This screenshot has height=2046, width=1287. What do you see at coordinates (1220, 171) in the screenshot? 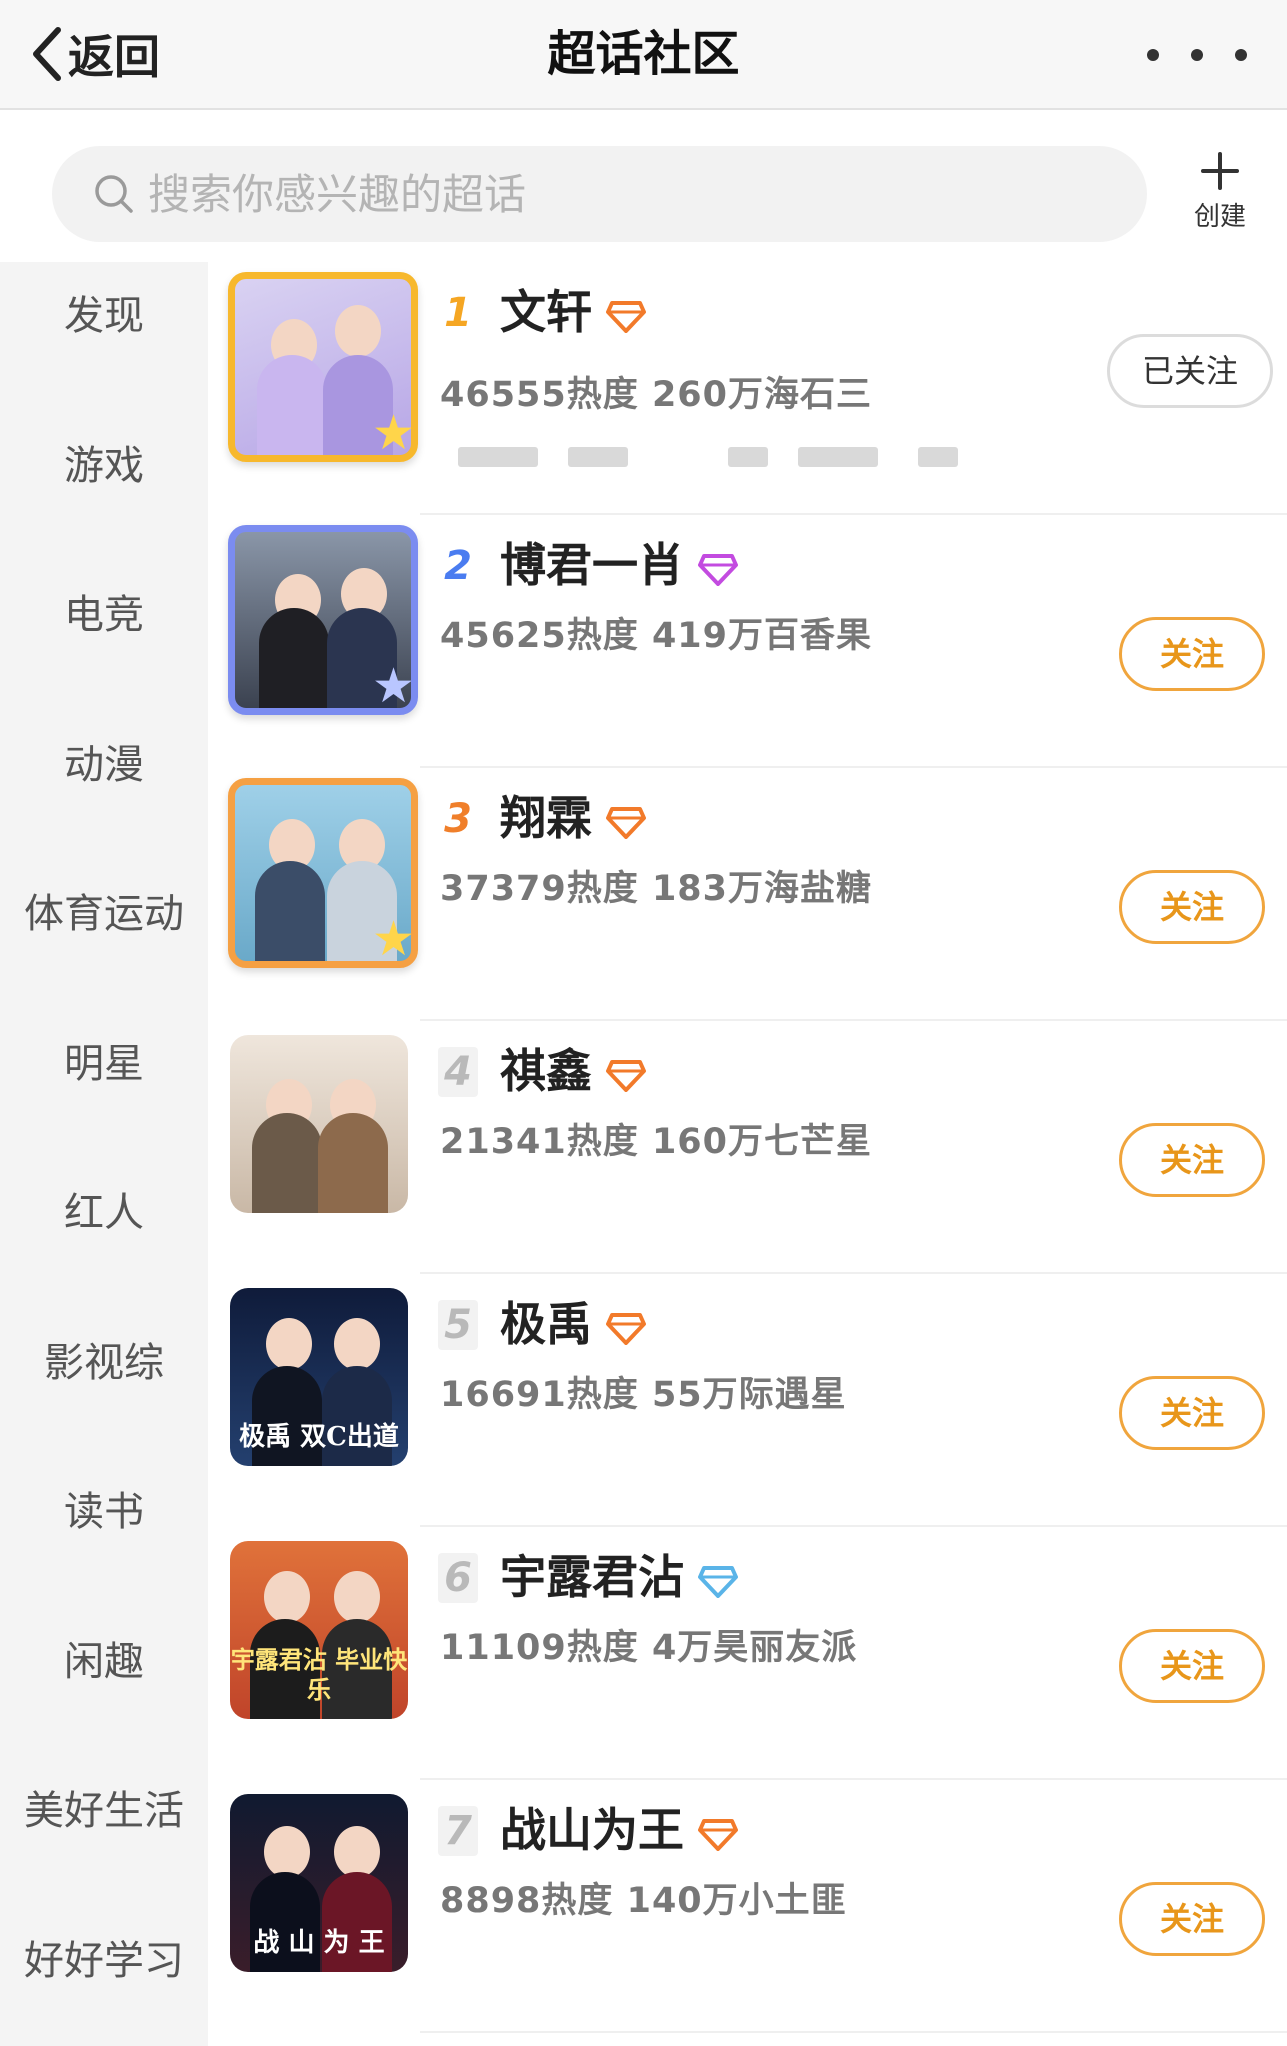
I see `plus-icon` at bounding box center [1220, 171].